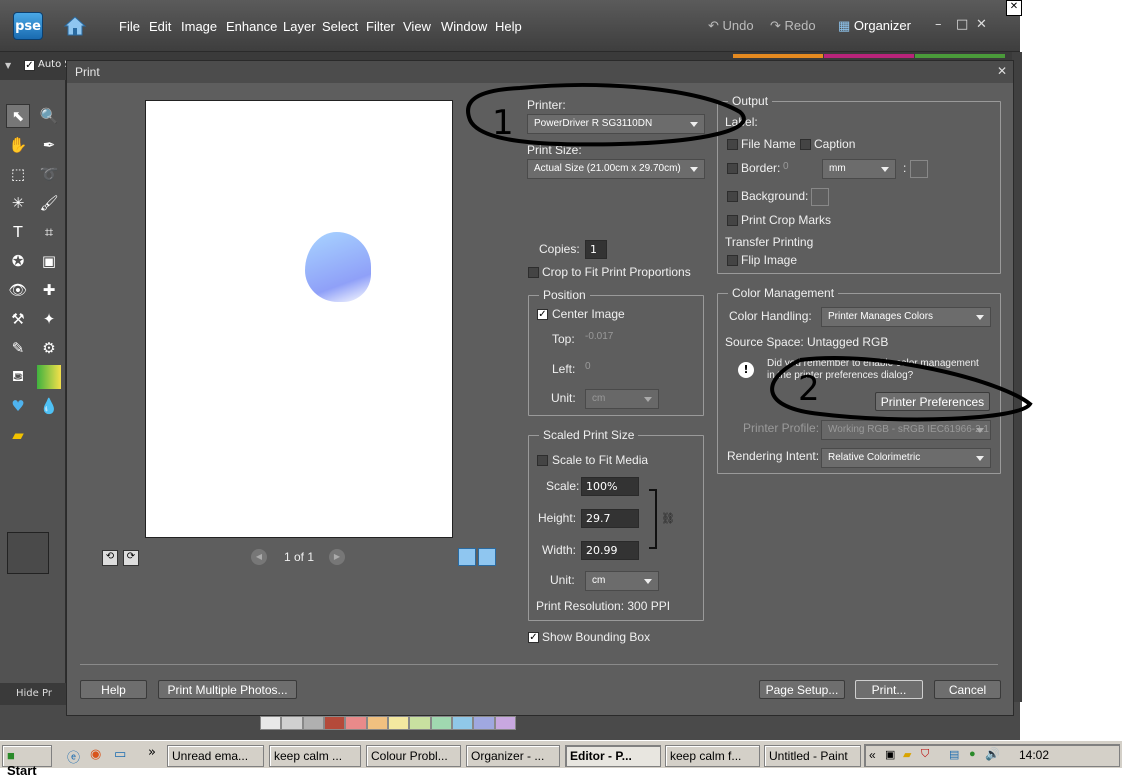 The height and width of the screenshot is (778, 1122). I want to click on file-name-checkbox, so click(732, 144).